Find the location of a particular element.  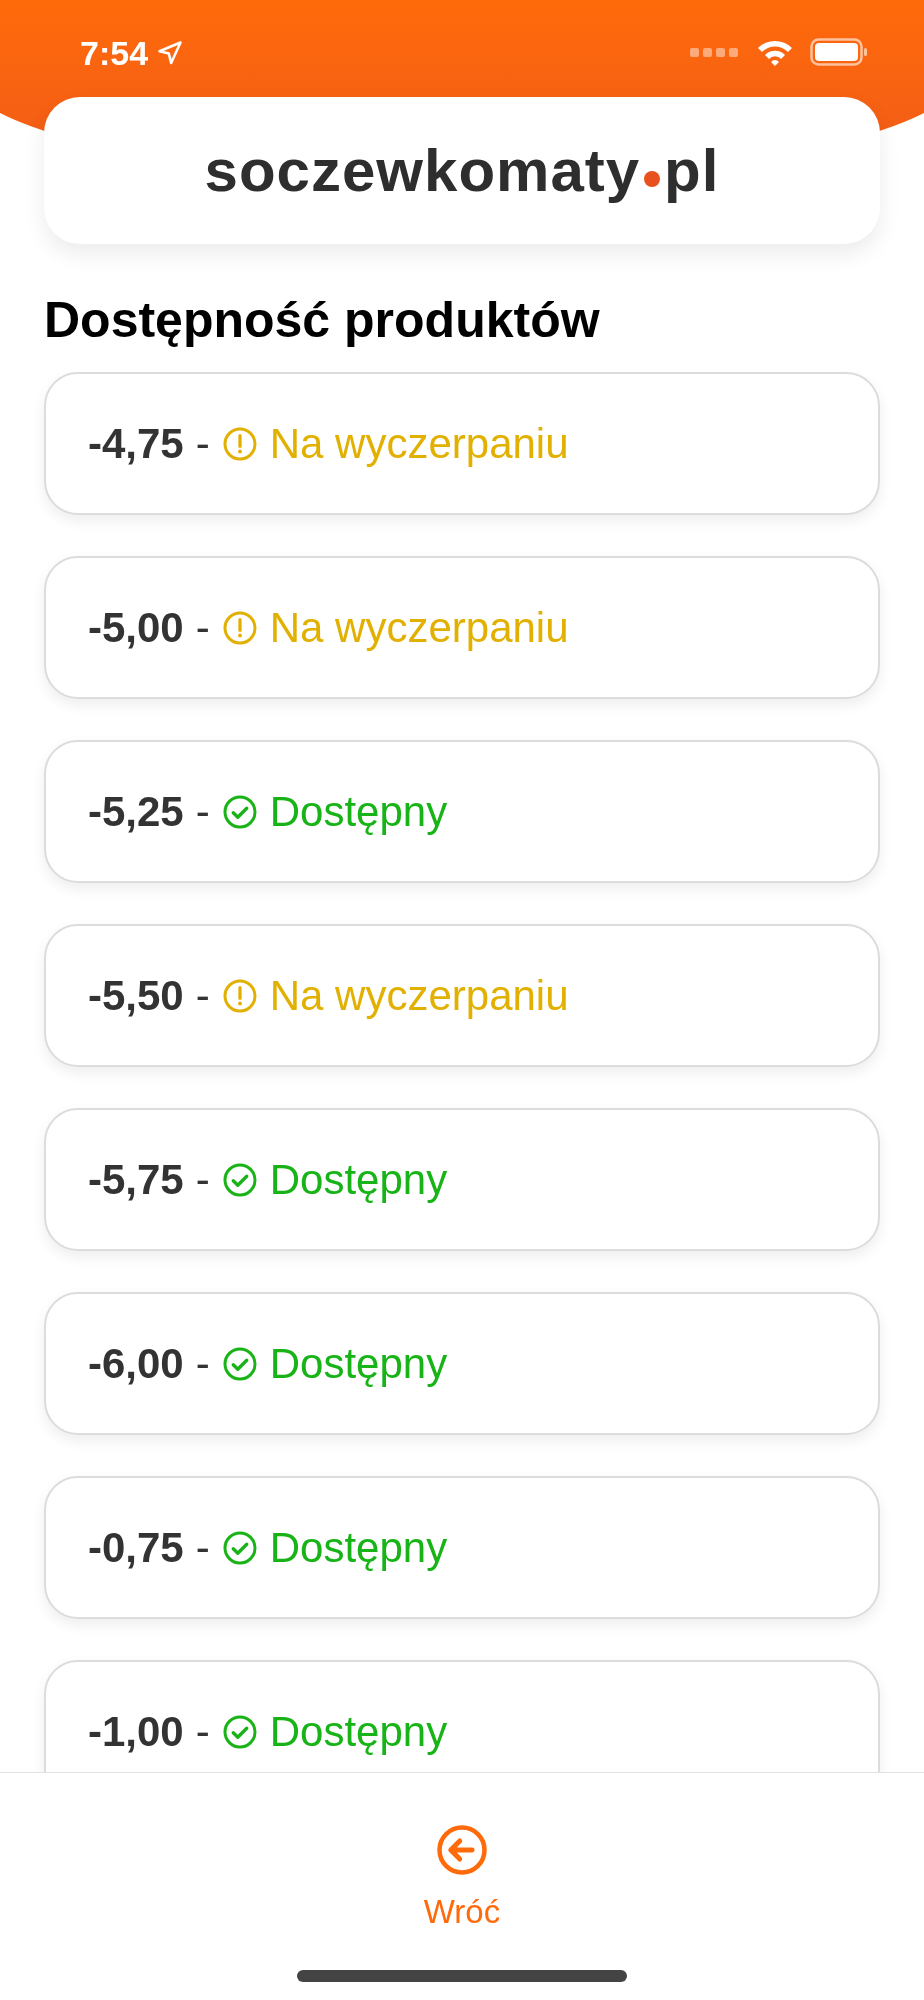

lens-power: -5,75 is located at coordinates (136, 1180).